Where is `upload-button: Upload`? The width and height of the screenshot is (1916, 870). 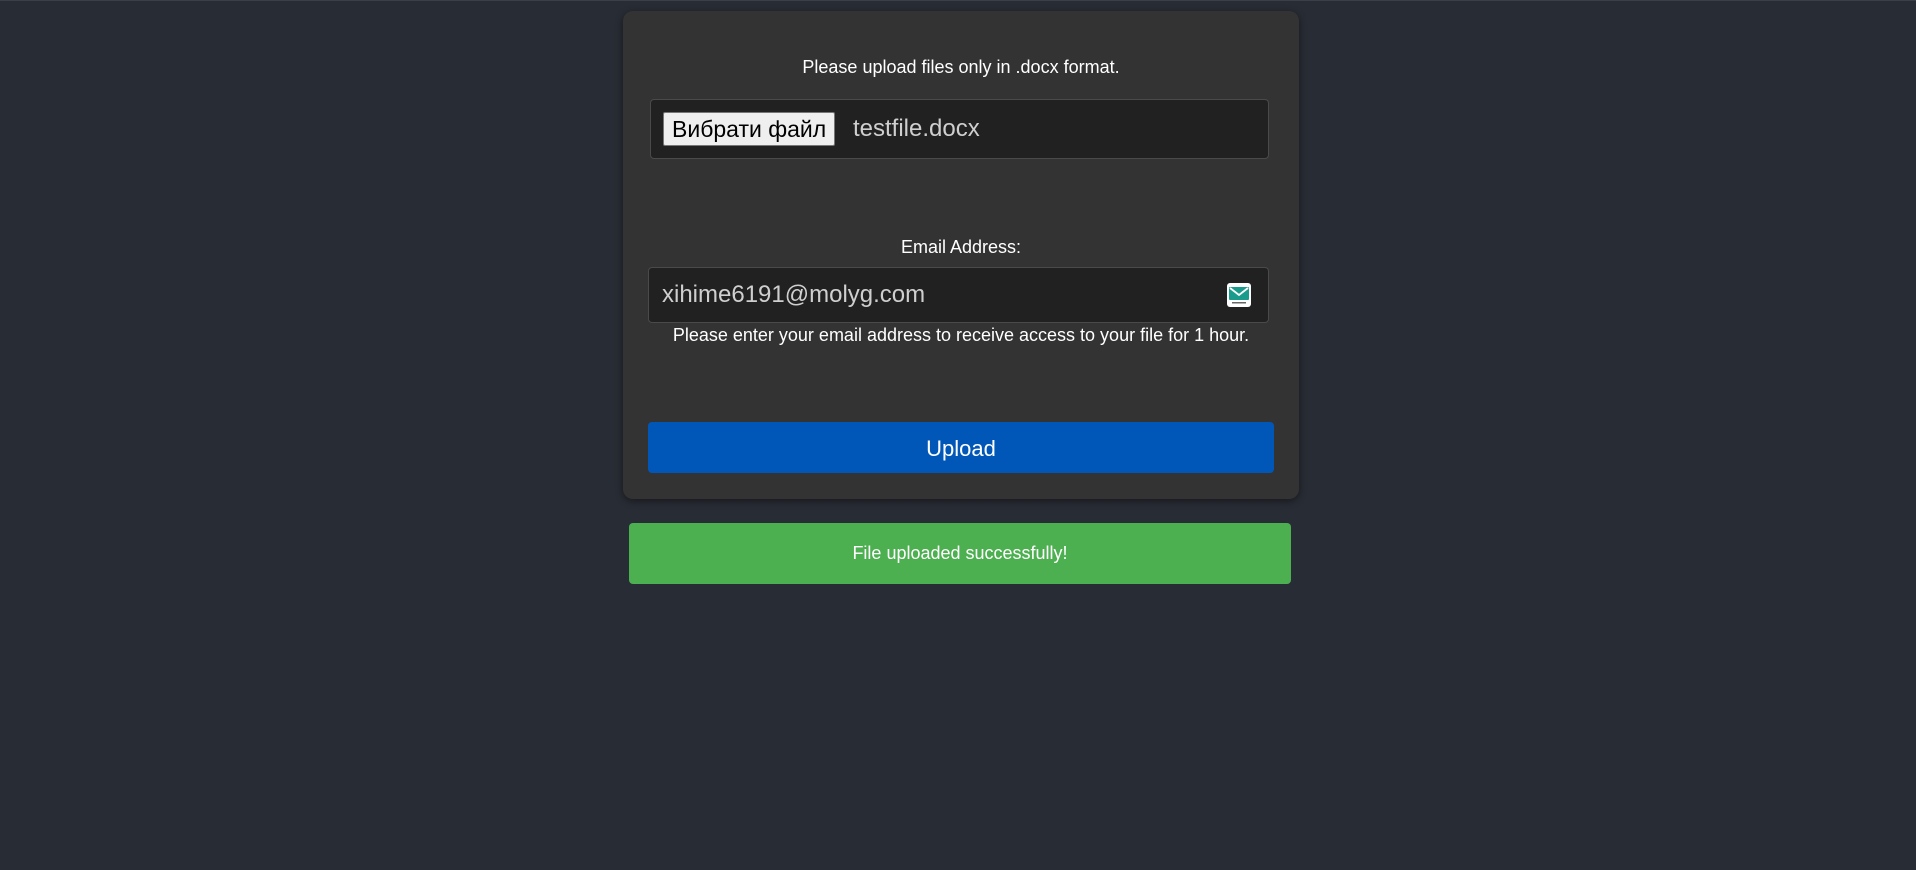 upload-button: Upload is located at coordinates (961, 447).